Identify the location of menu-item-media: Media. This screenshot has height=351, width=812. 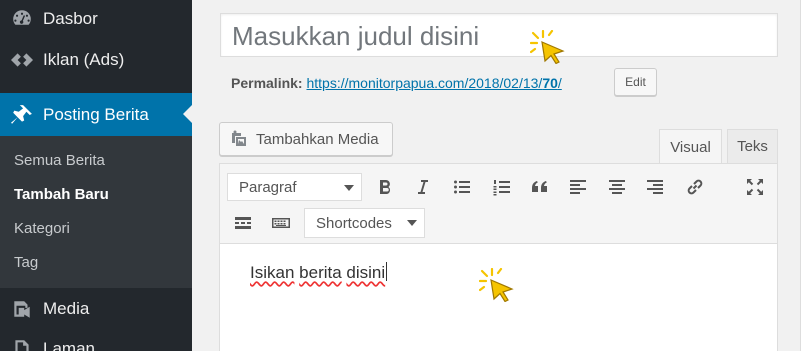
(96, 309).